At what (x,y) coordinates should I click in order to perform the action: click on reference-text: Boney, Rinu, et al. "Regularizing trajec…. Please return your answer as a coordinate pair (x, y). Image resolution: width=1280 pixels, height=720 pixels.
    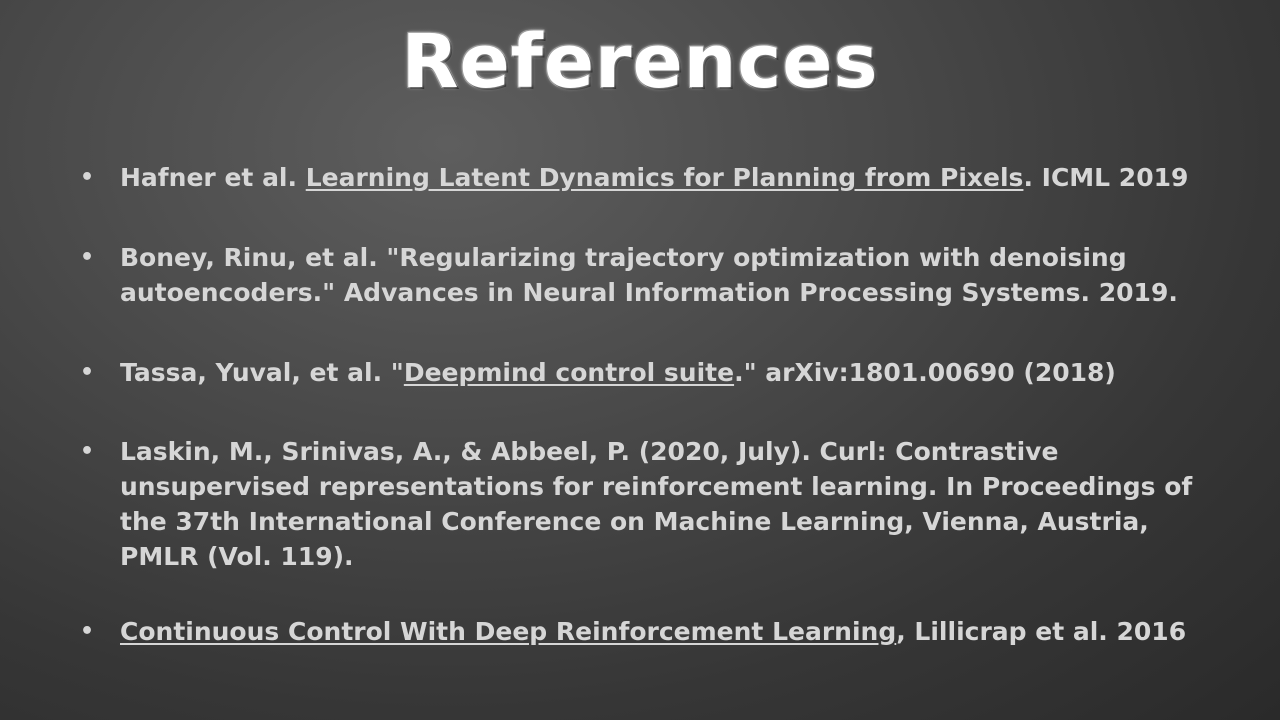
    Looking at the image, I should click on (649, 275).